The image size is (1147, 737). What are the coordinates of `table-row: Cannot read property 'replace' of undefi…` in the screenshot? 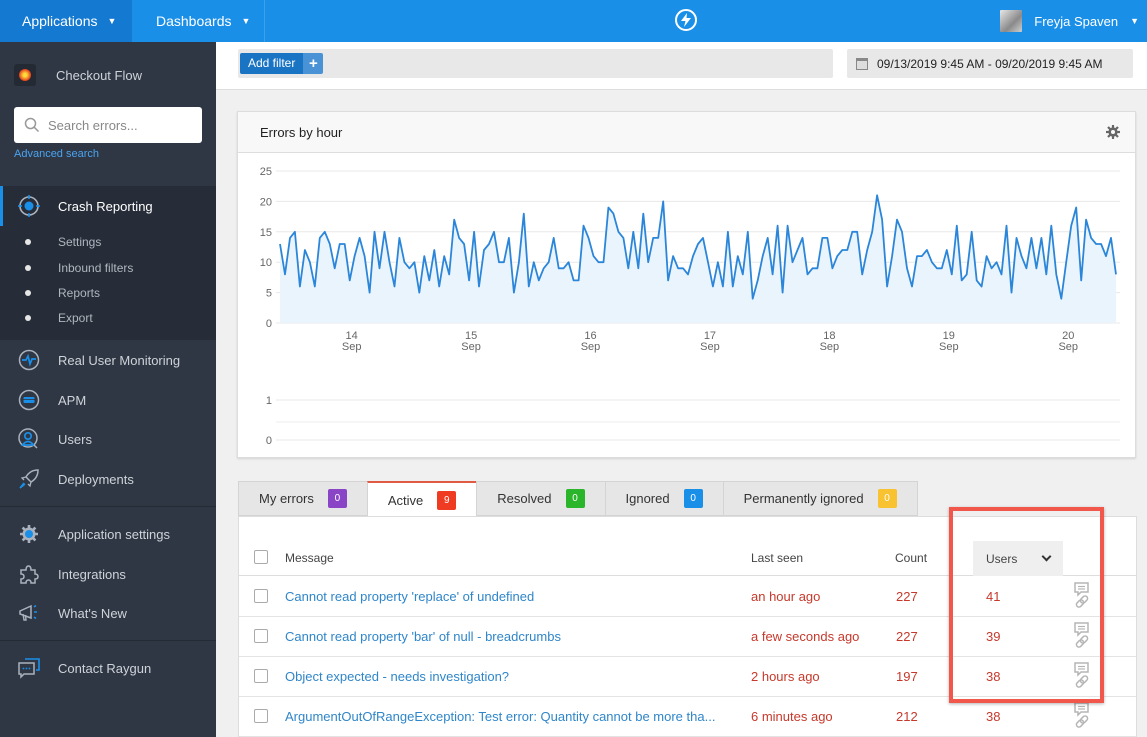 It's located at (687, 597).